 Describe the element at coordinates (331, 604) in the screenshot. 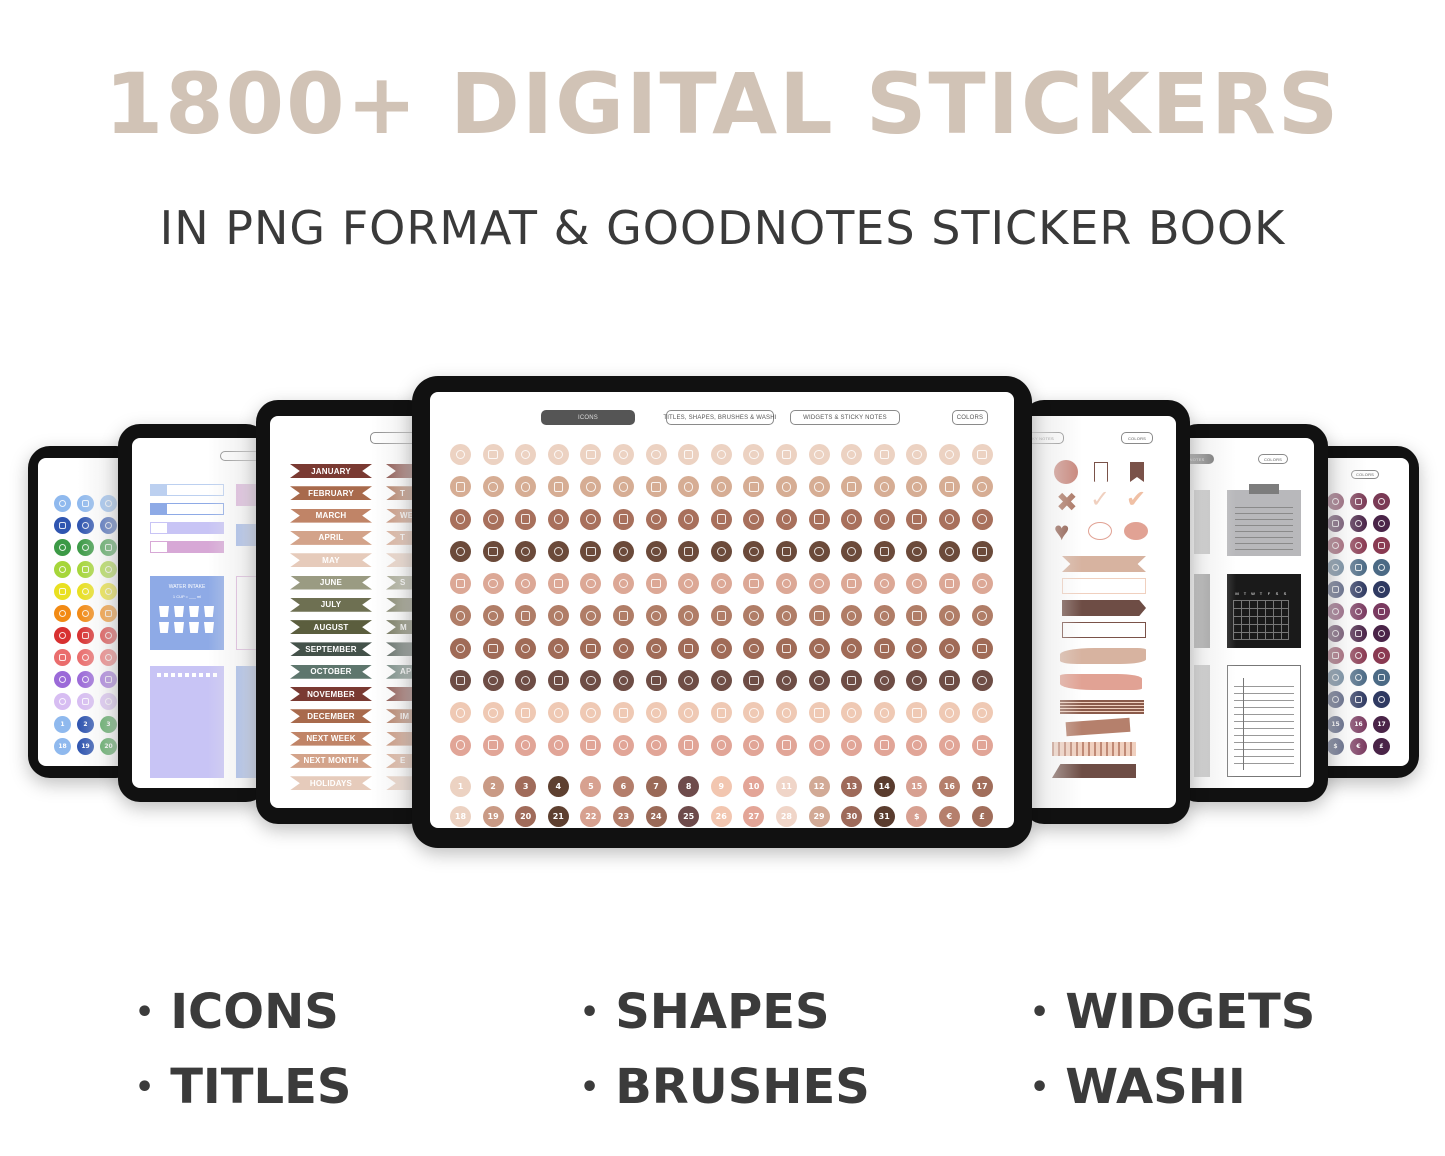

I see `month-title-sticker: JULY` at that location.